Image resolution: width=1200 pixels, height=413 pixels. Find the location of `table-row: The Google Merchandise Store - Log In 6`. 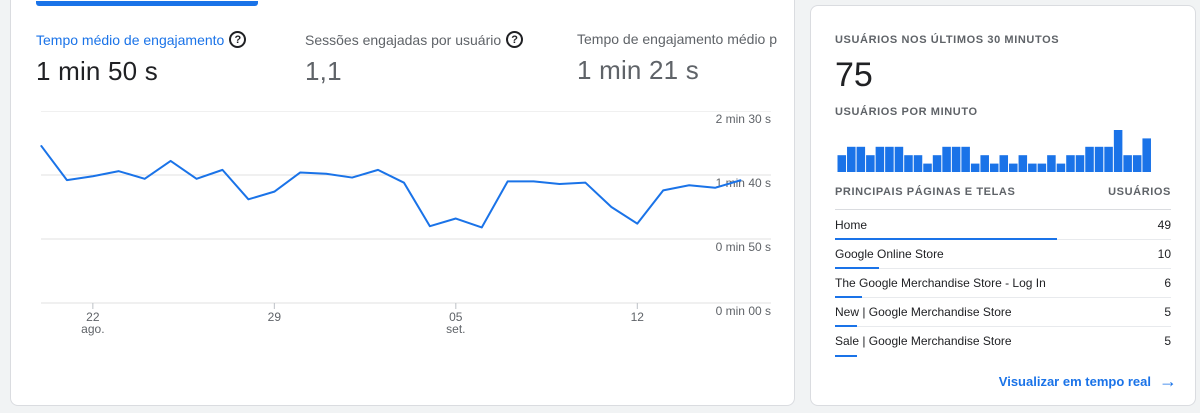

table-row: The Google Merchandise Store - Log In 6 is located at coordinates (1003, 283).